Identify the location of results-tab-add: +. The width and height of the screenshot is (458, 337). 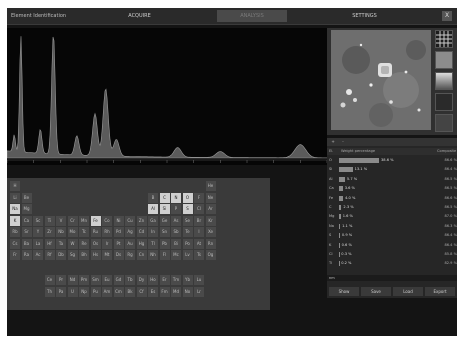
(333, 142).